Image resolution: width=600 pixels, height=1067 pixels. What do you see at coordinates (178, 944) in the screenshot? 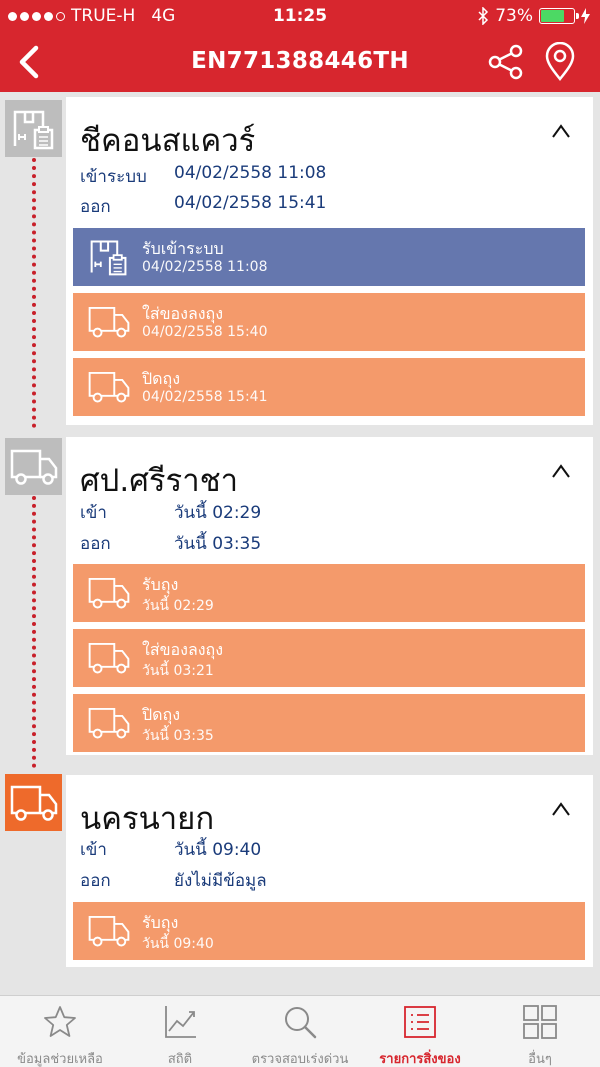
I see `event-date: วันนี้ 09:40` at bounding box center [178, 944].